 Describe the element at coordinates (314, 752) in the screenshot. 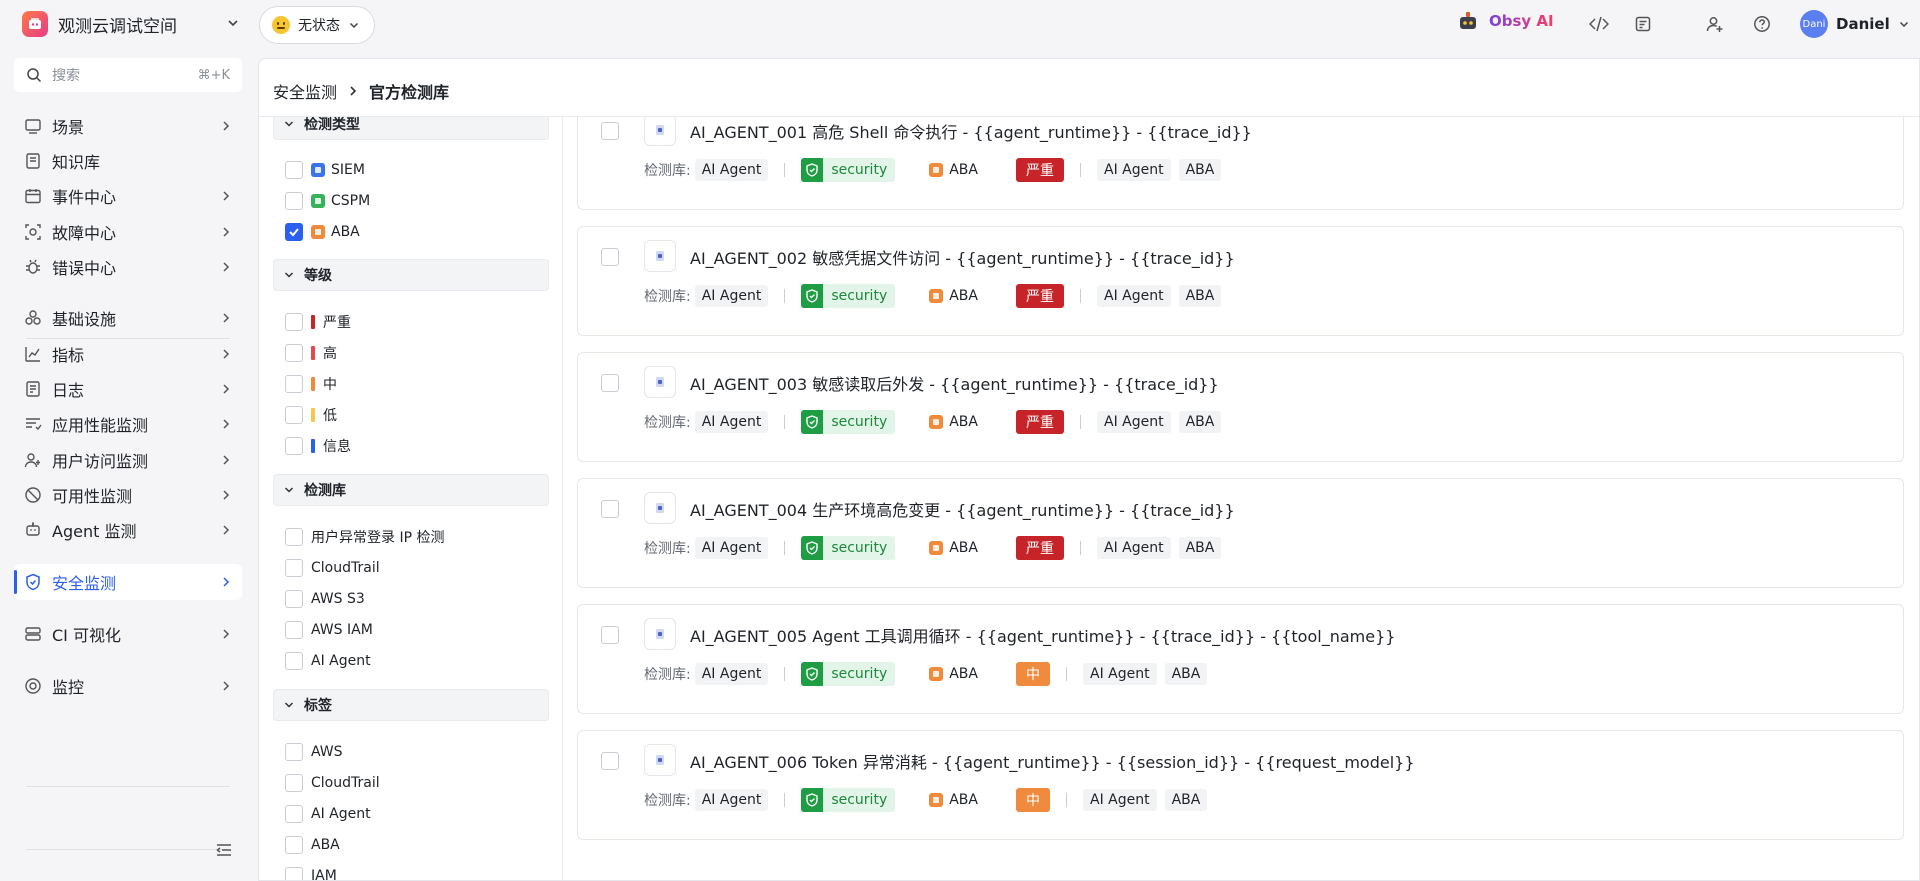

I see `filter-option-tag: AWS` at that location.